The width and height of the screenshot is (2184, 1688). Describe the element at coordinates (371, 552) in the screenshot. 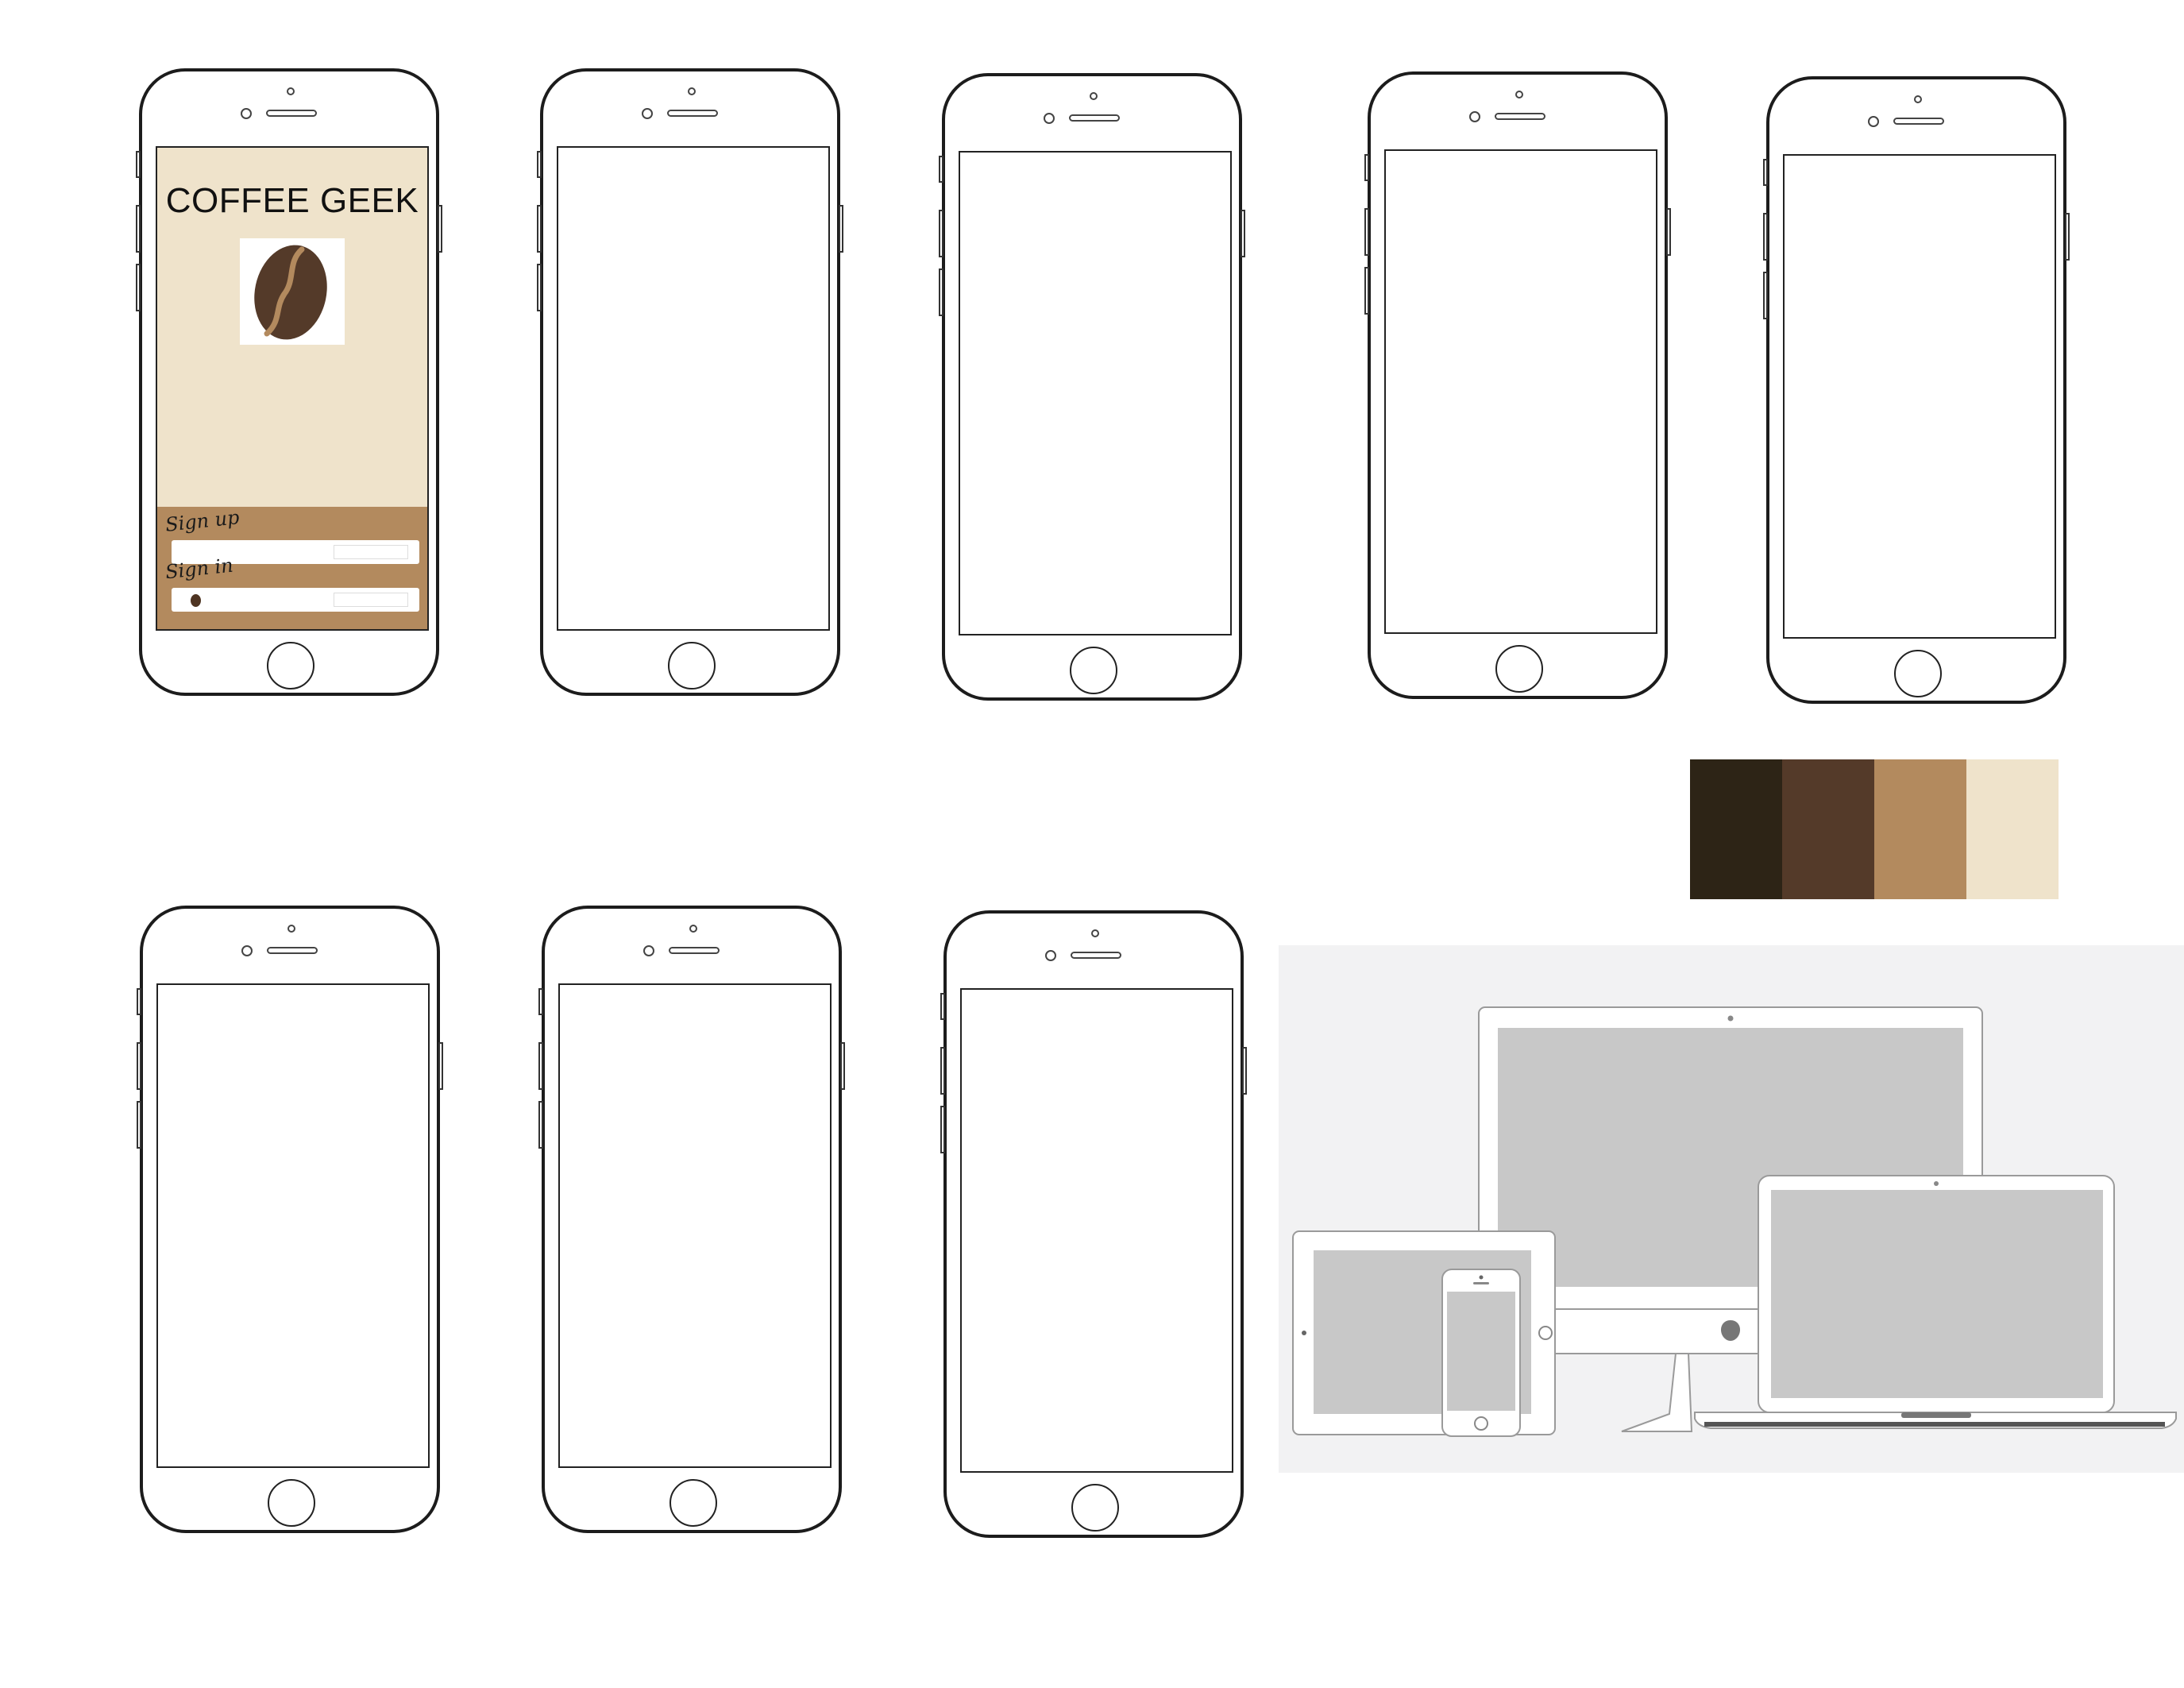

I see `sign-up-field-box` at that location.